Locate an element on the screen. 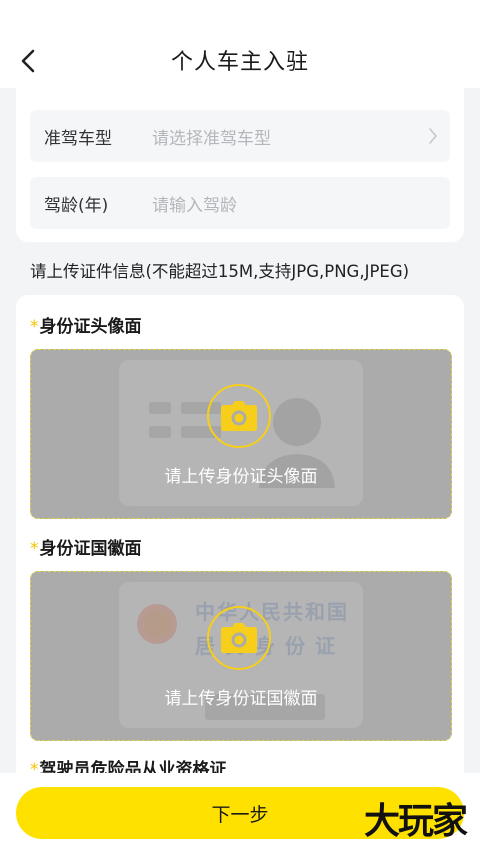 This screenshot has height=853, width=480. driving-years-label: 驾龄(年) is located at coordinates (76, 205).